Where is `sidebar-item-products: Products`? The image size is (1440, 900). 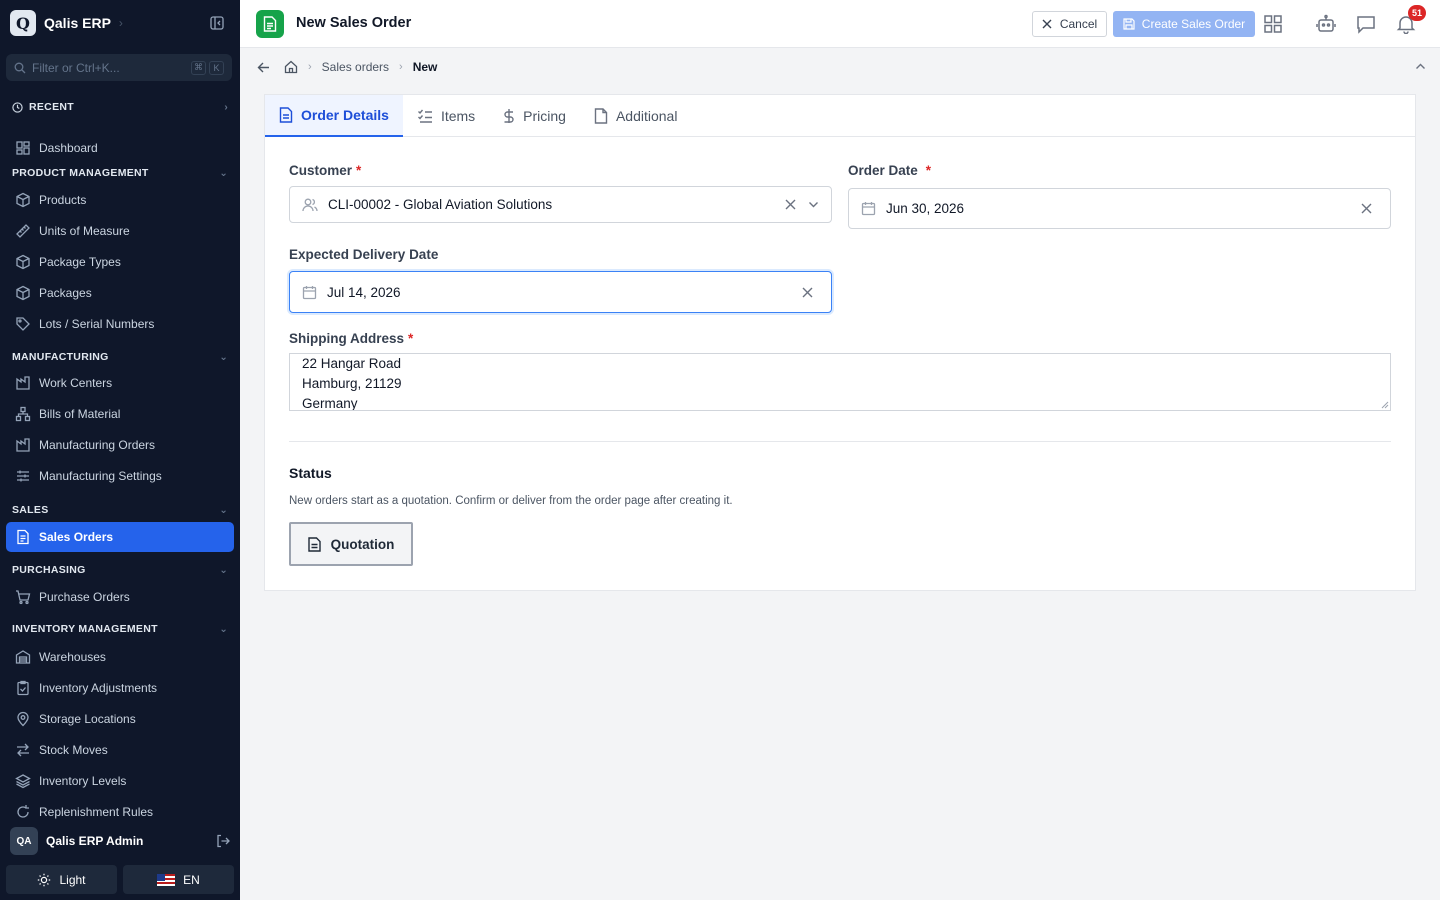
sidebar-item-products: Products is located at coordinates (120, 200).